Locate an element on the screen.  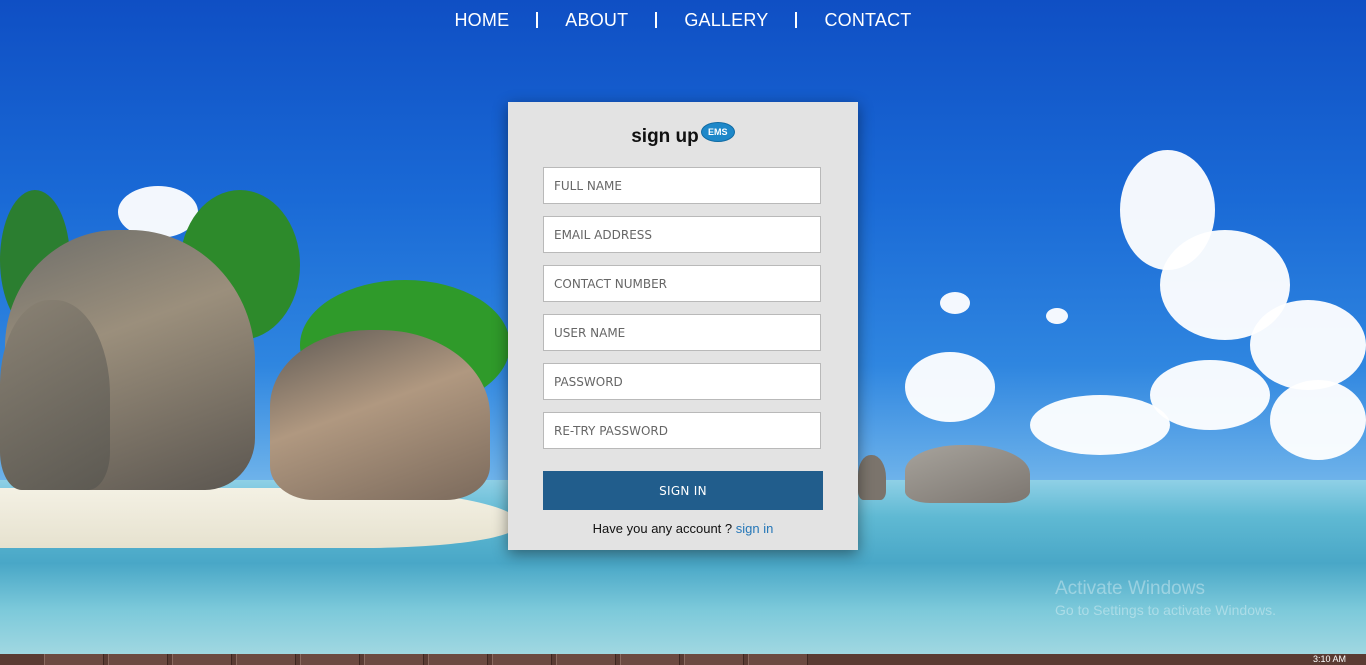
top-nav: HOME ABOUT GALLERY CONTACT is located at coordinates (683, 20).